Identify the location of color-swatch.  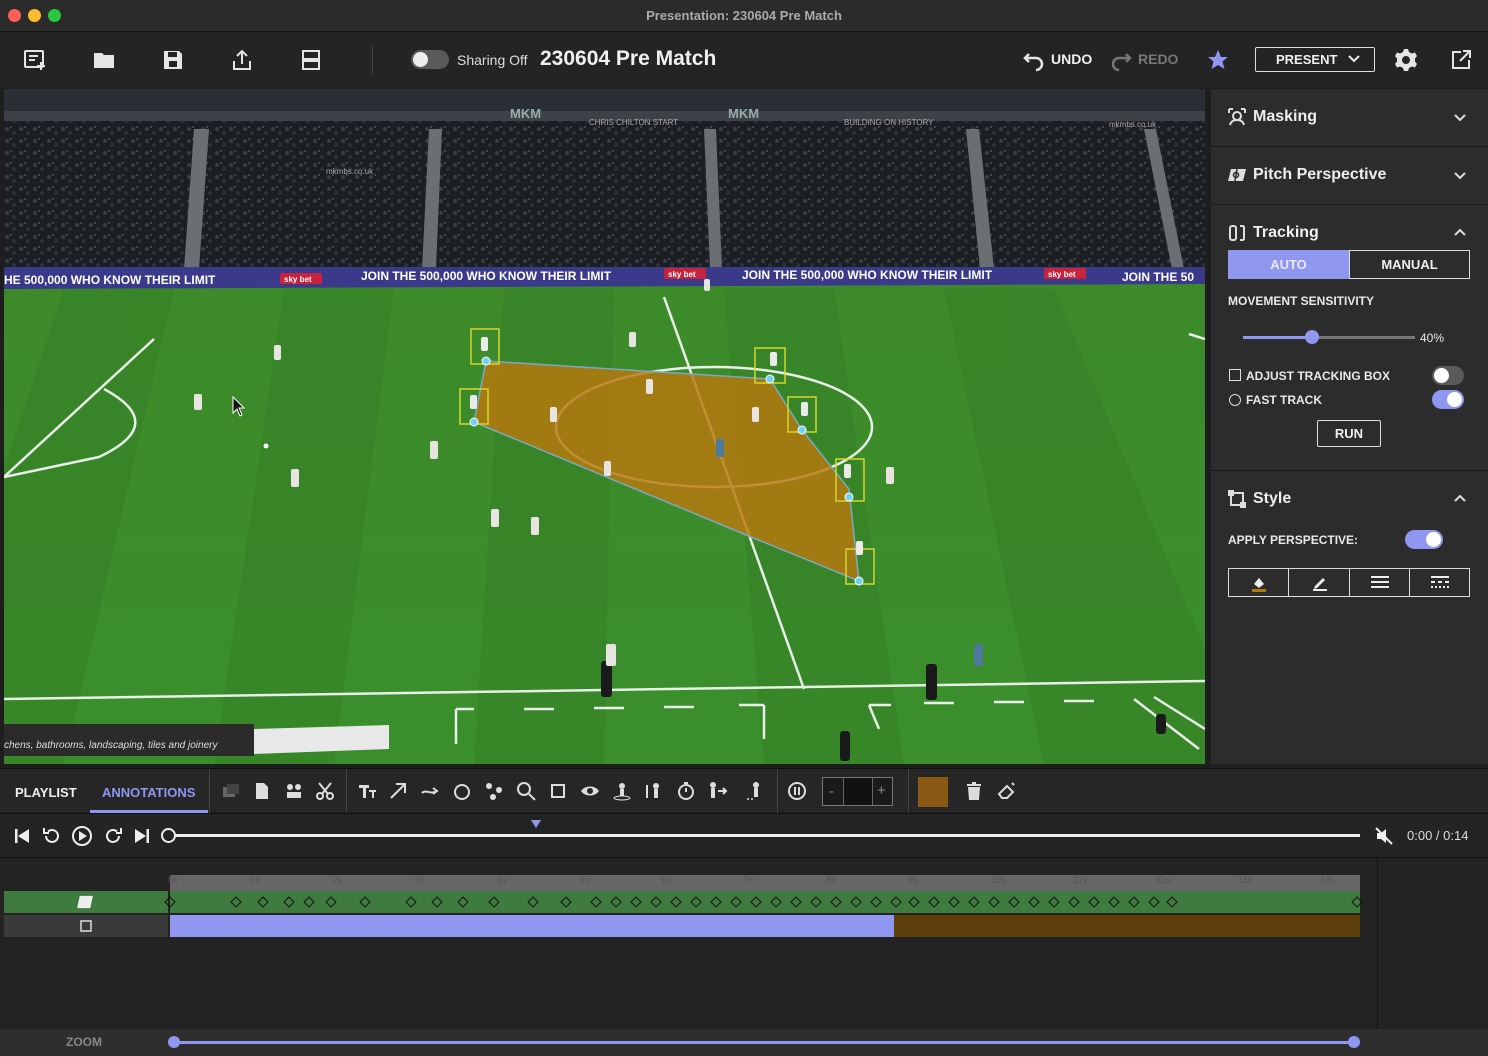
(933, 792).